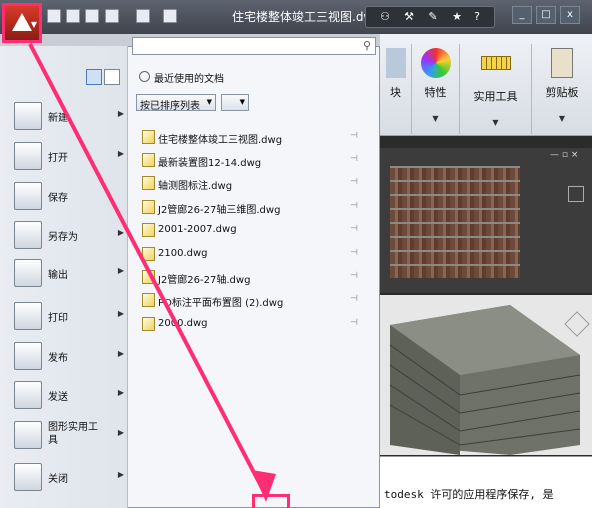  Describe the element at coordinates (112, 16) in the screenshot. I see `undo-icon` at that location.